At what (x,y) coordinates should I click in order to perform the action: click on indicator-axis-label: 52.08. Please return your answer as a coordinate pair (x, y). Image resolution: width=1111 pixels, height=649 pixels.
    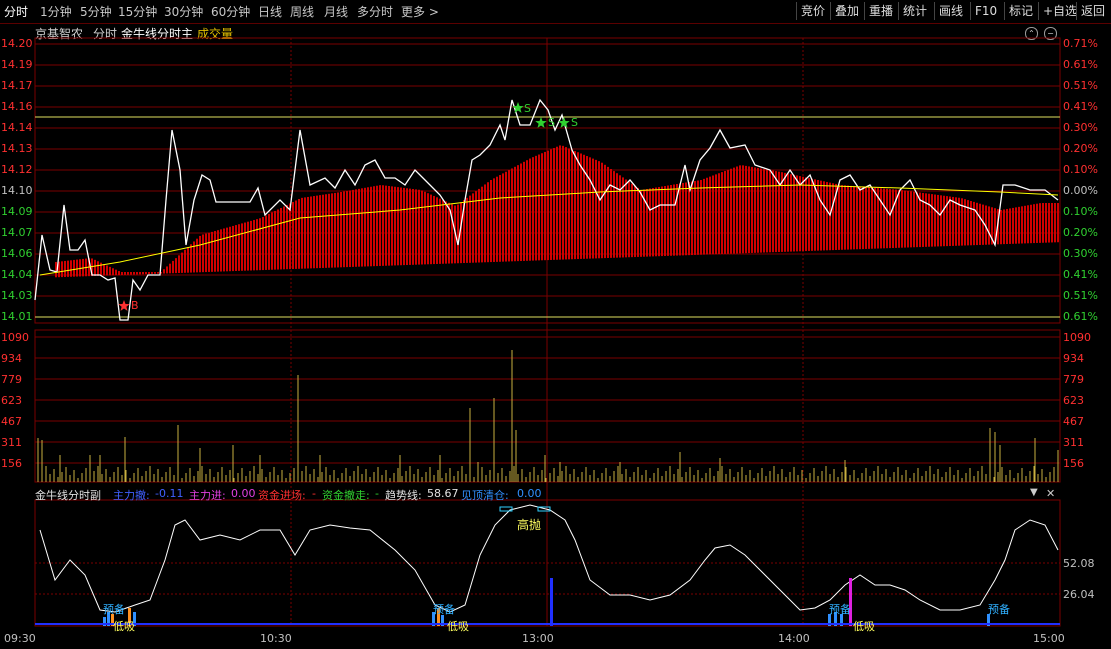
    Looking at the image, I should click on (1079, 563).